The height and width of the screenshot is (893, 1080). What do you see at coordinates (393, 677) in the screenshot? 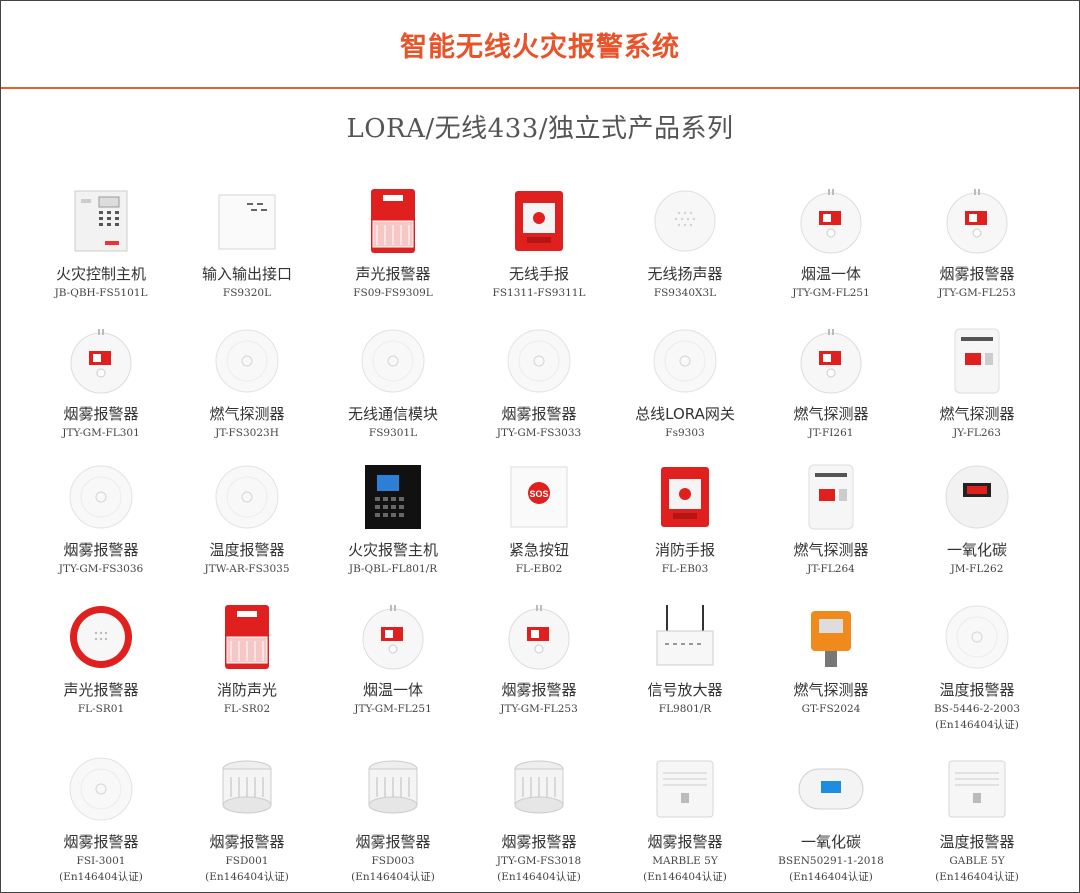
I see `product-card: 烟温一体 JTY-GM-FL251` at bounding box center [393, 677].